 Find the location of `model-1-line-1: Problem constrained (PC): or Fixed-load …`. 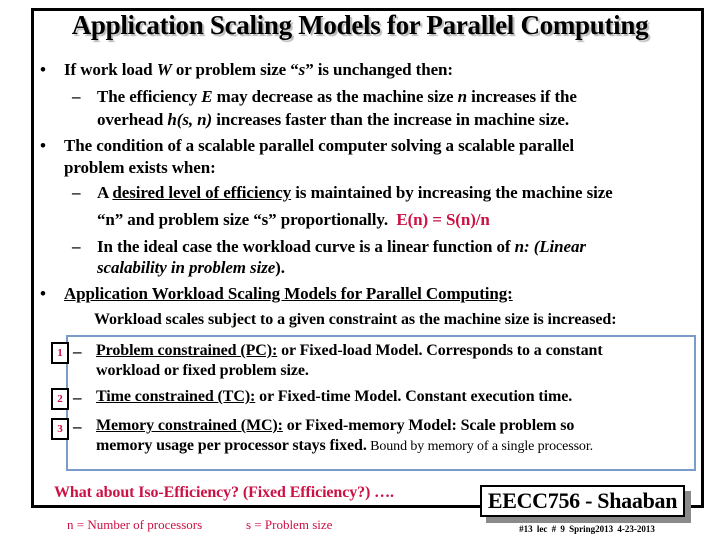

model-1-line-1: Problem constrained (PC): or Fixed-load … is located at coordinates (349, 350).